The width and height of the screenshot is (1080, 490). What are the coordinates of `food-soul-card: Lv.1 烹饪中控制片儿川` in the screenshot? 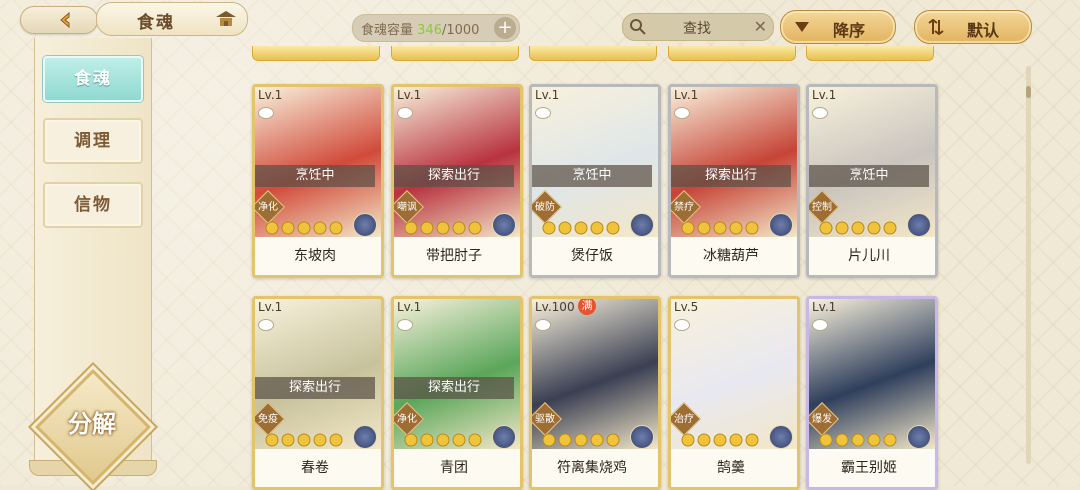 It's located at (872, 181).